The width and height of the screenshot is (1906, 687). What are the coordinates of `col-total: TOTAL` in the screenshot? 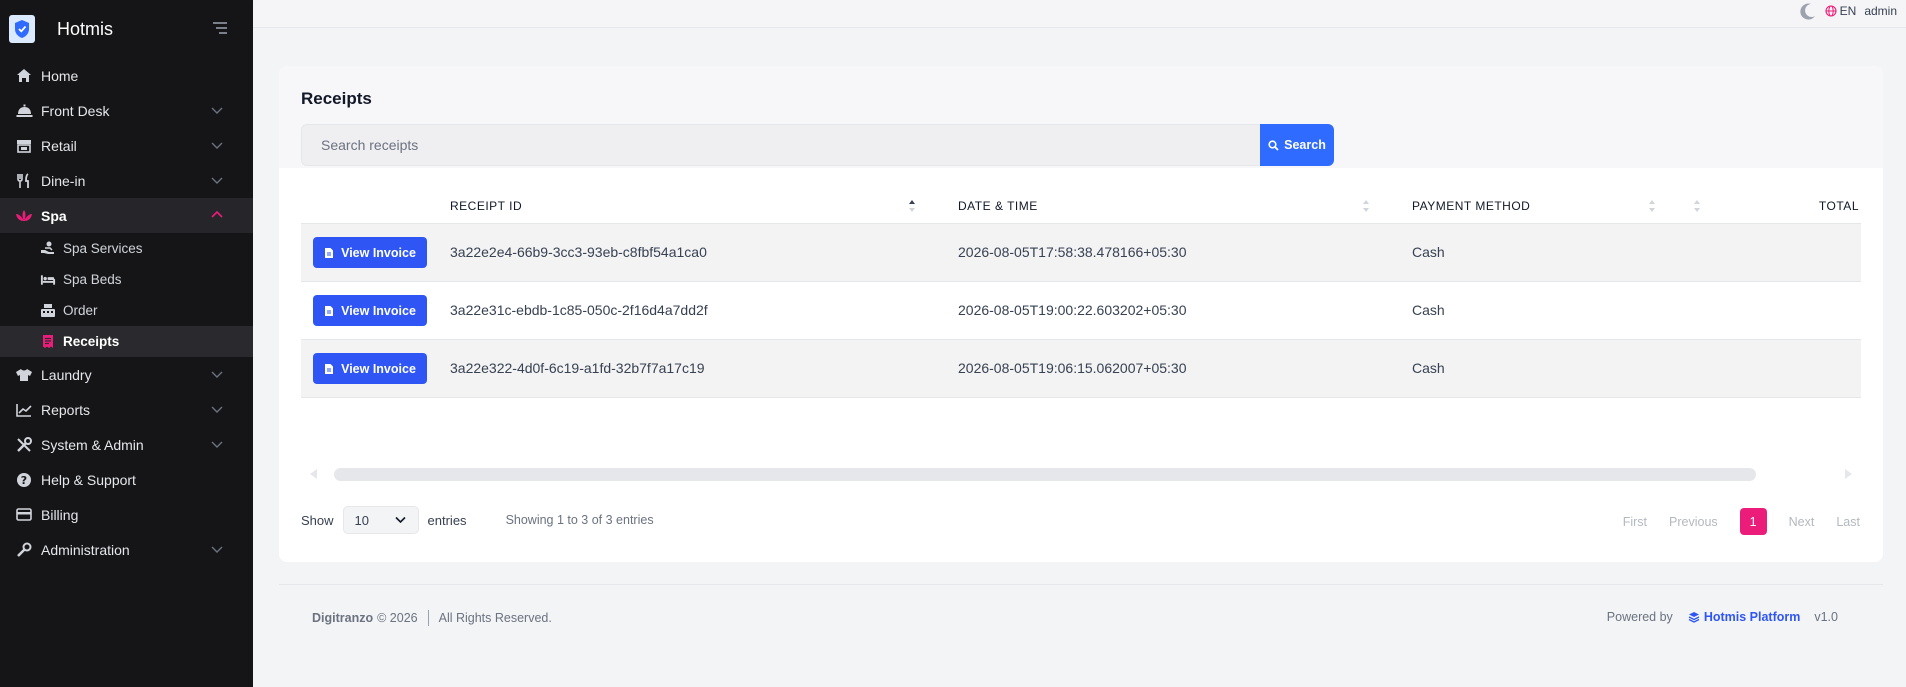 It's located at (1839, 206).